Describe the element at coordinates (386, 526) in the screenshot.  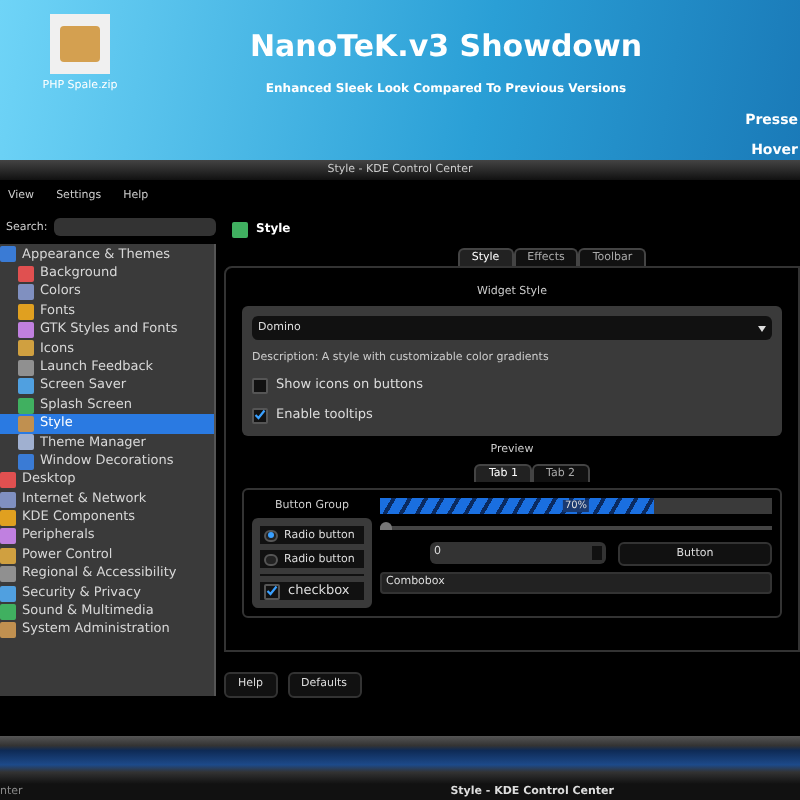
I see `slider-handle` at that location.